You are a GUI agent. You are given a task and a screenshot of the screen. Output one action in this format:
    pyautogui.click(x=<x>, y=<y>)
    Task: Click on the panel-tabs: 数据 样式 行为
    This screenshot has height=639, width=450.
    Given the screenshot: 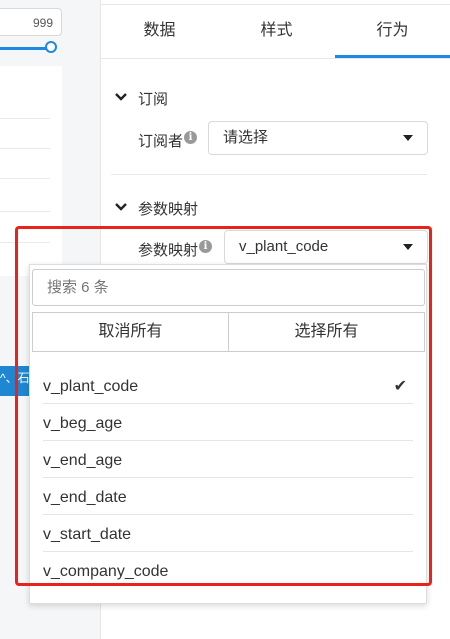 What is the action you would take?
    pyautogui.click(x=275, y=29)
    